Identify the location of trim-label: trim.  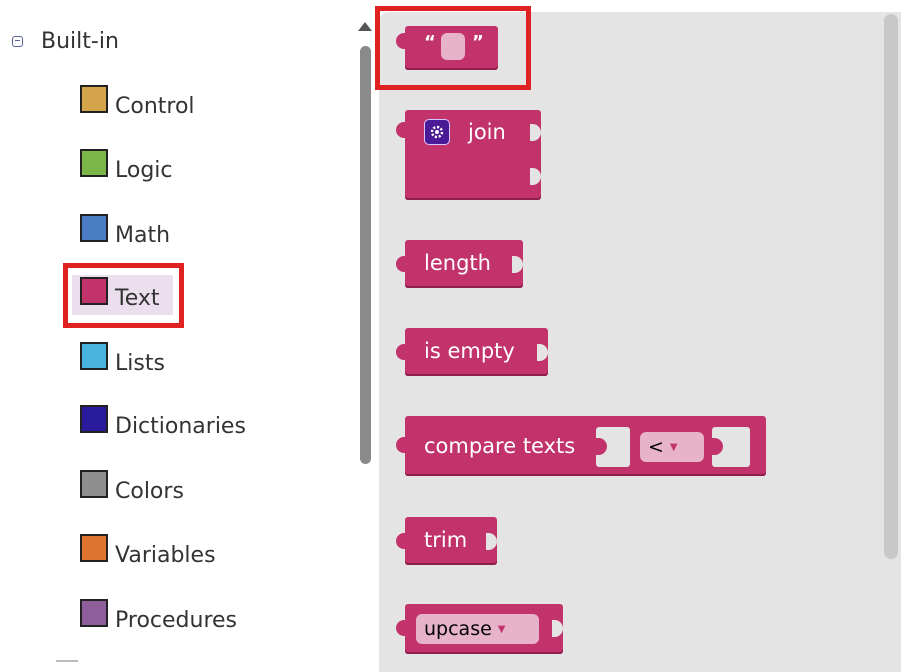
(446, 540).